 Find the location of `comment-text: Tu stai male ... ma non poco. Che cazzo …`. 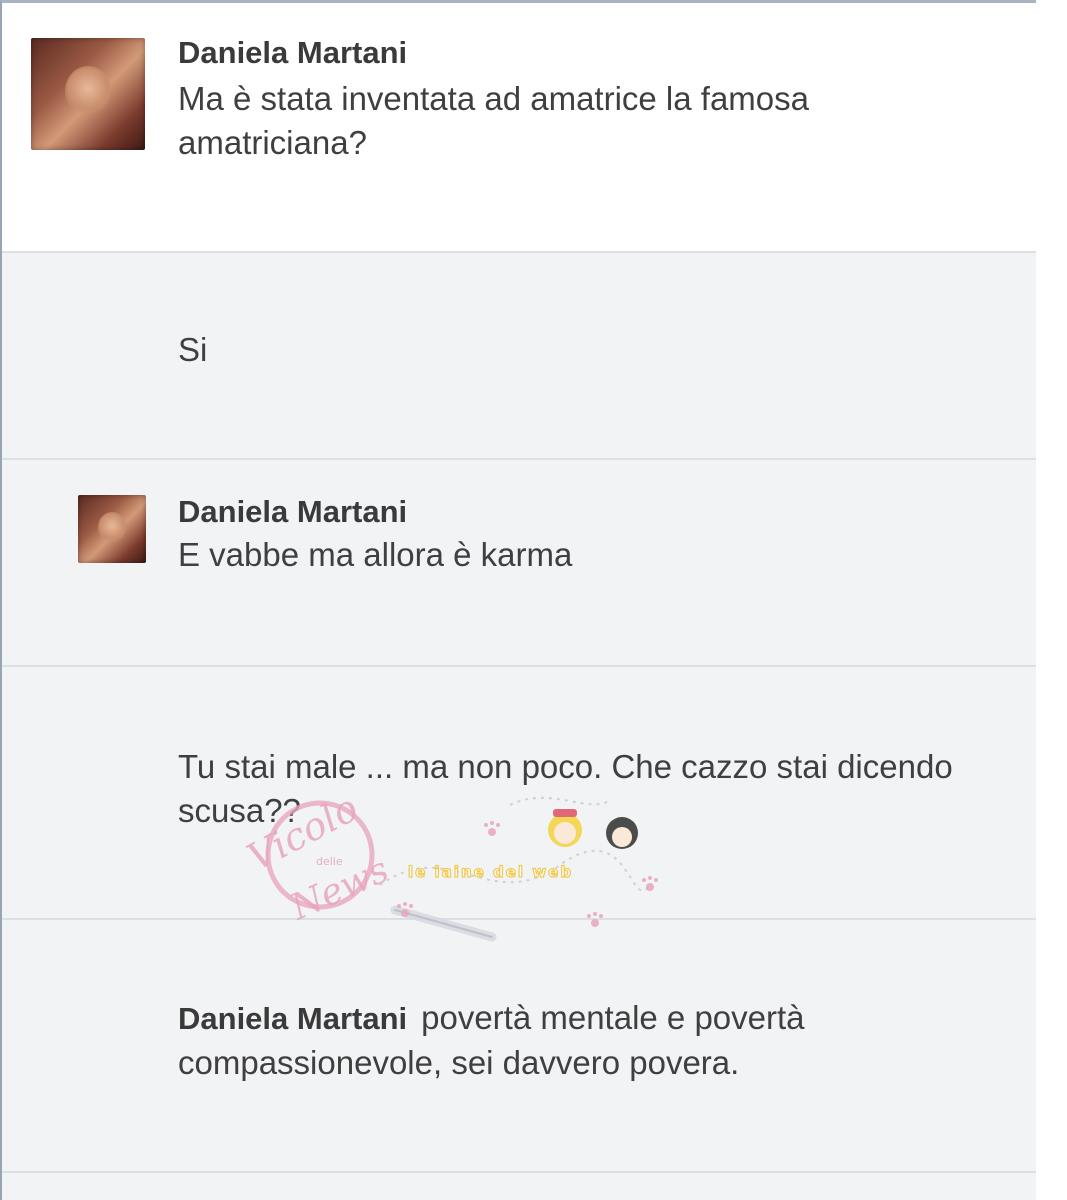

comment-text: Tu stai male ... ma non poco. Che cazzo … is located at coordinates (565, 788).